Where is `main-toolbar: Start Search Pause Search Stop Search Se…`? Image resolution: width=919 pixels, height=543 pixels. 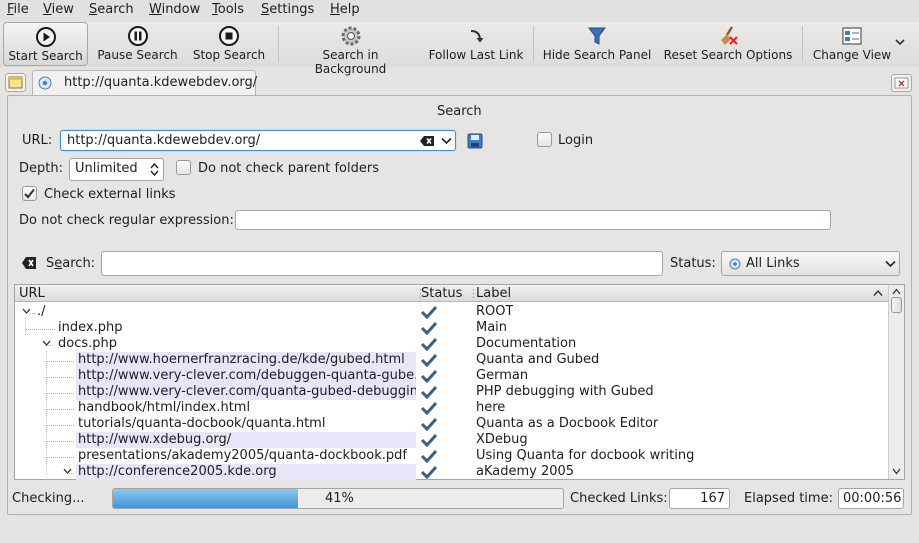
main-toolbar: Start Search Pause Search Stop Search Se… is located at coordinates (459, 49).